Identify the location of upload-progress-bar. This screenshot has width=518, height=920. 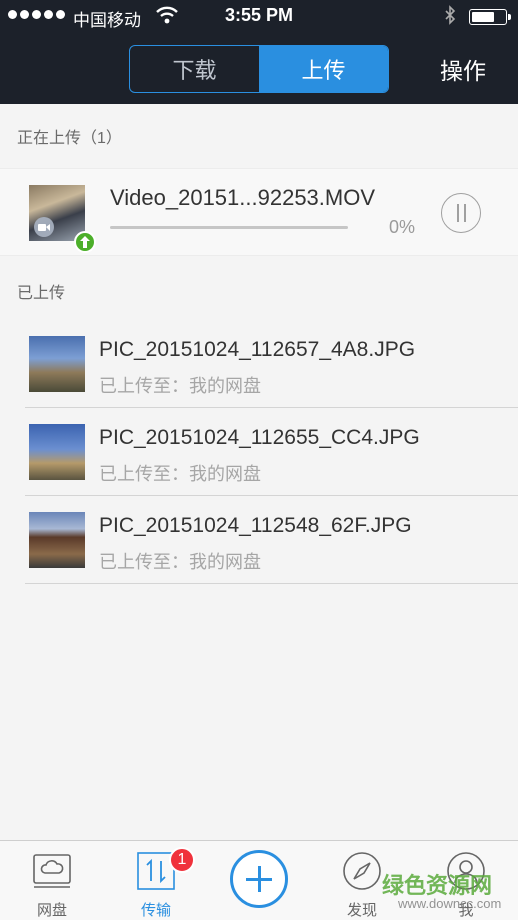
(229, 227).